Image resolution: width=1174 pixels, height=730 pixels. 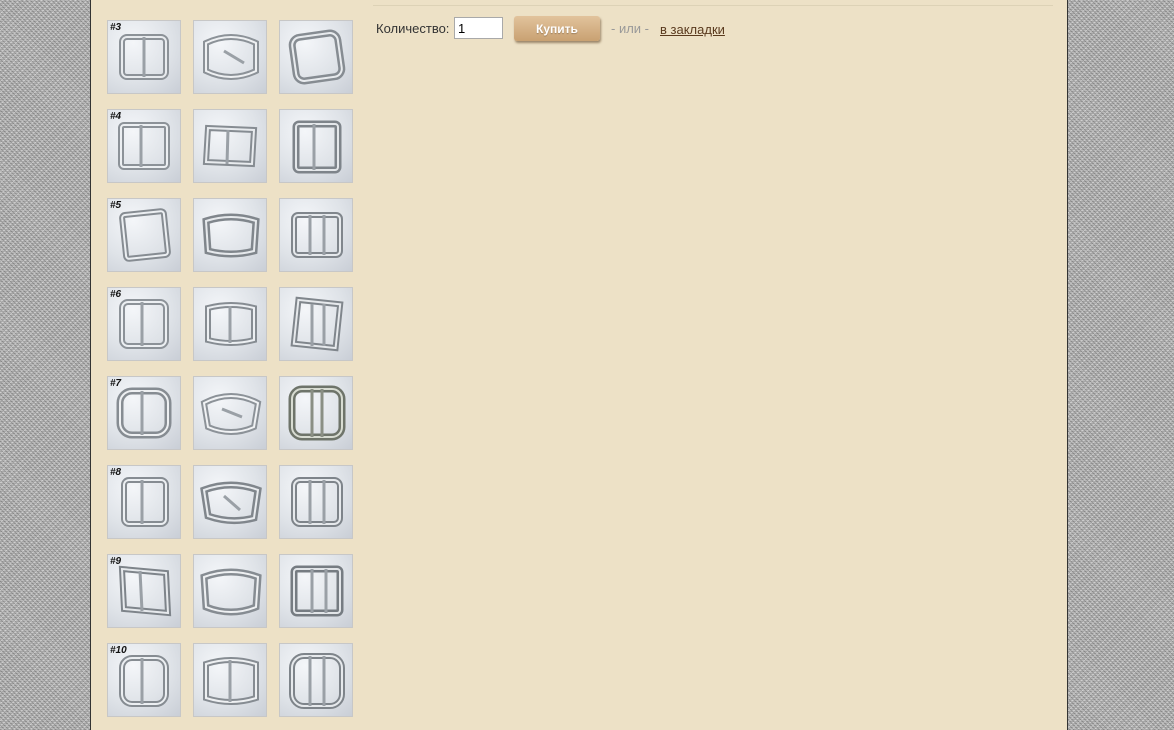 I want to click on or-separator: - или -, so click(x=630, y=28).